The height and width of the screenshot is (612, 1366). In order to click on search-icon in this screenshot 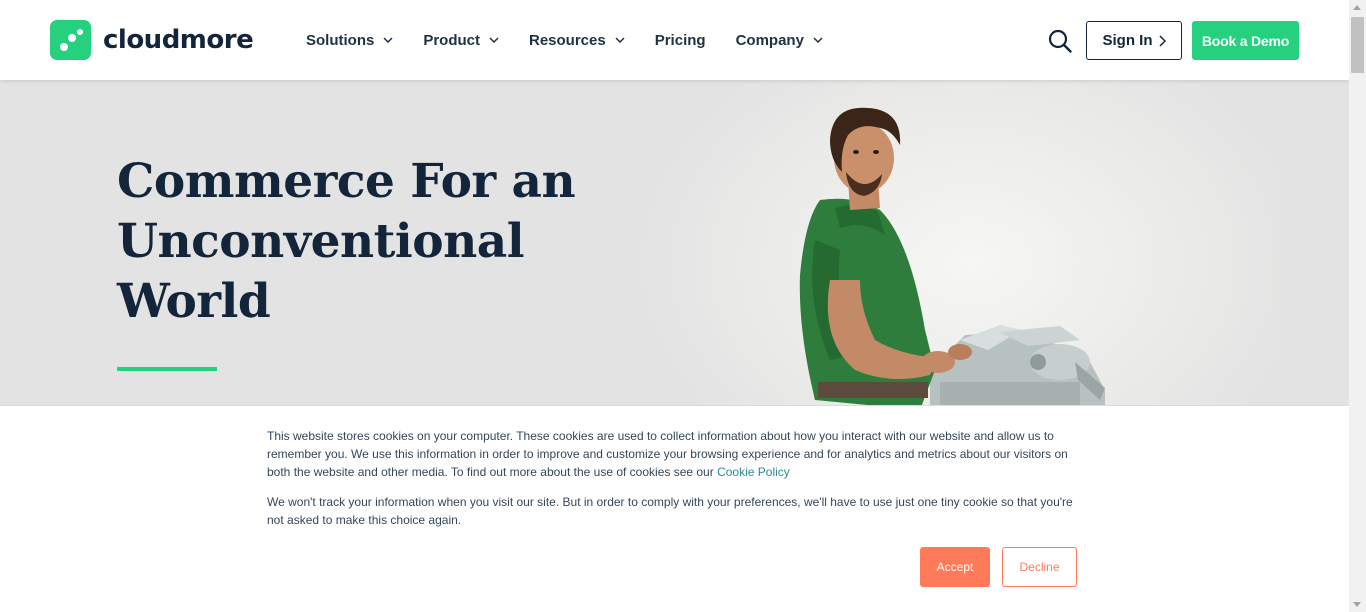, I will do `click(1060, 41)`.